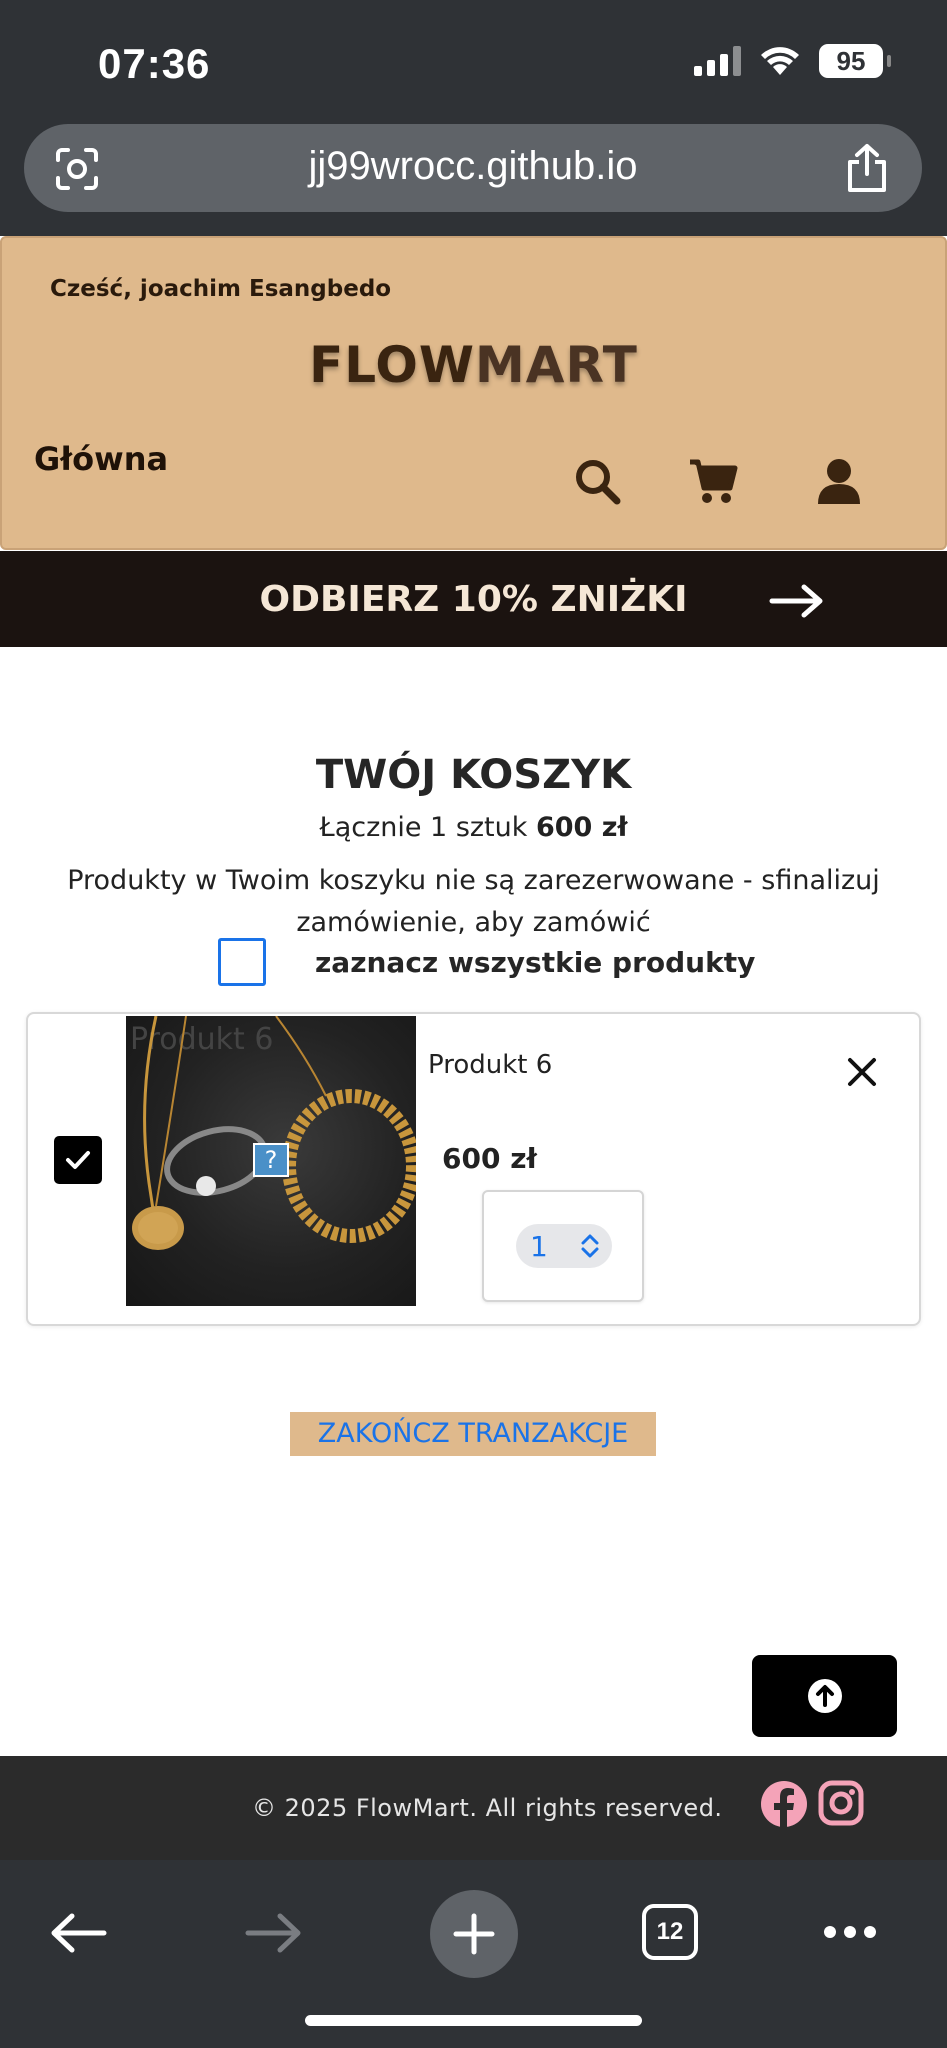 The image size is (947, 2048). I want to click on battery-level: 95, so click(851, 60).